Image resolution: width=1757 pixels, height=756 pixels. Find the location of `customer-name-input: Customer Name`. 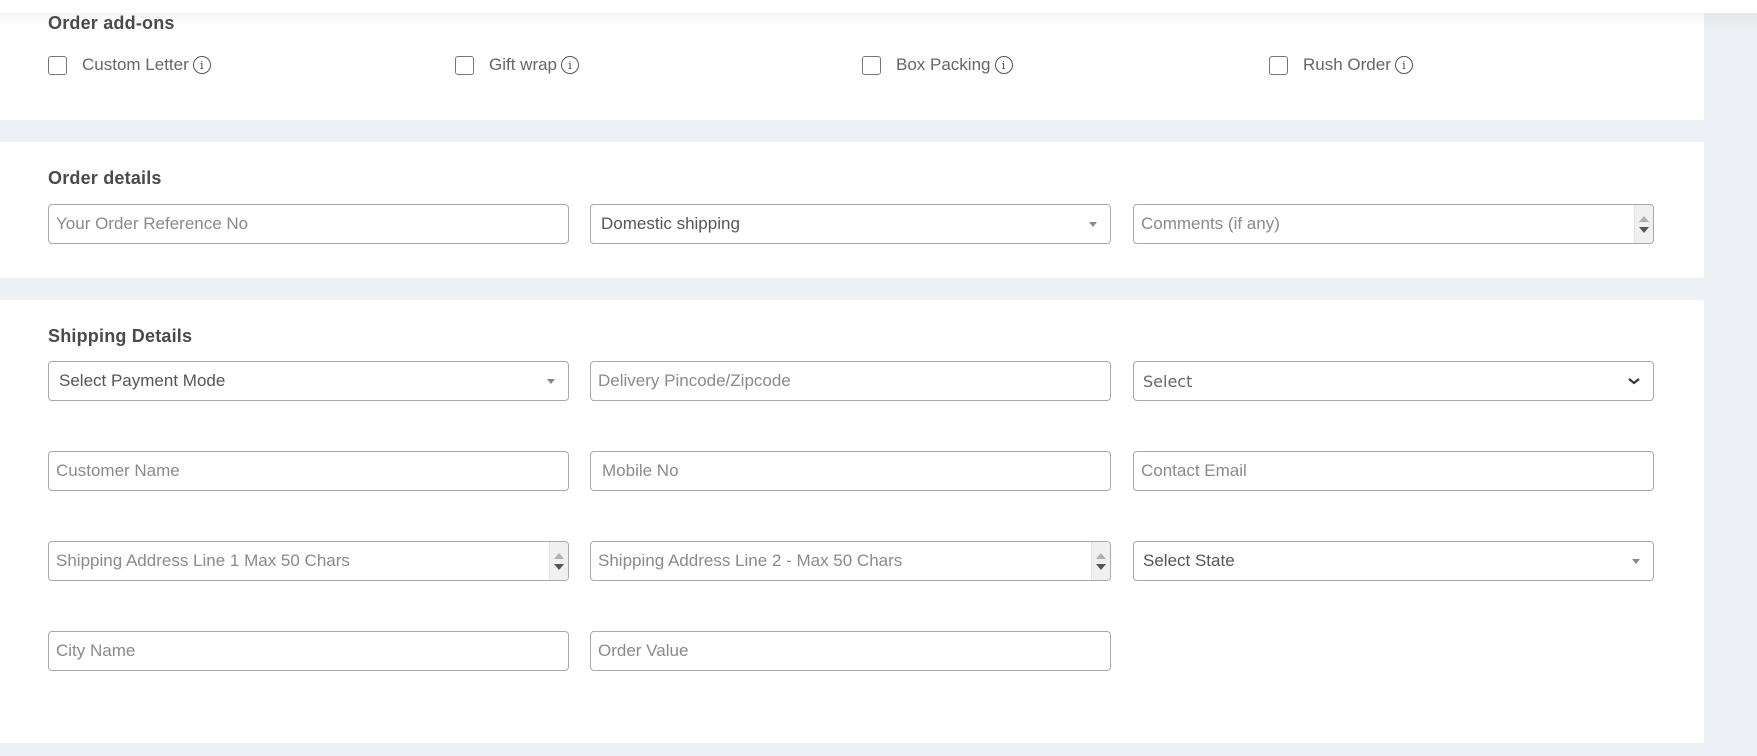

customer-name-input: Customer Name is located at coordinates (308, 471).